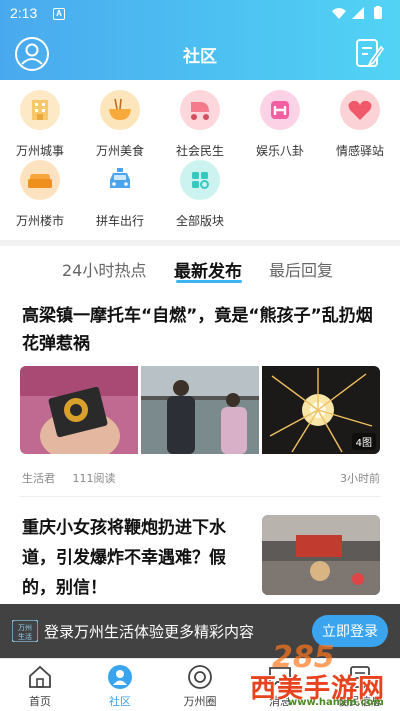 The image size is (400, 711). Describe the element at coordinates (280, 701) in the screenshot. I see `nav-label: 消息` at that location.